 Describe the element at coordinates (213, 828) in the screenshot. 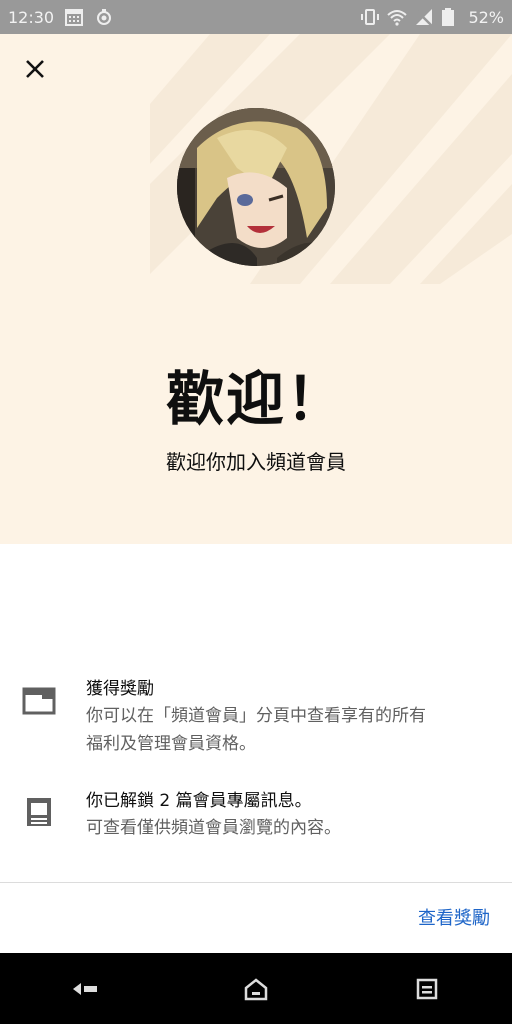

I see `benefit-description: 可查看僅供頻道會員瀏覽的內容。` at that location.